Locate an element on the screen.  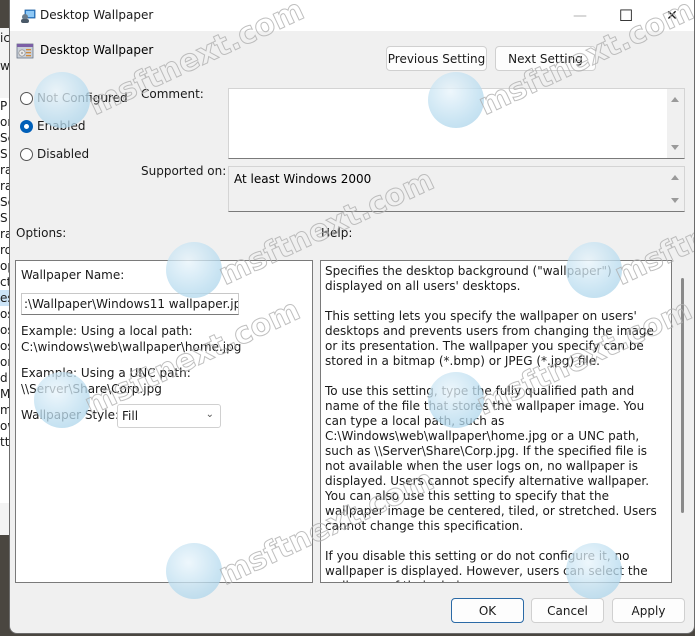
close-icon: ✕ is located at coordinates (672, 15).